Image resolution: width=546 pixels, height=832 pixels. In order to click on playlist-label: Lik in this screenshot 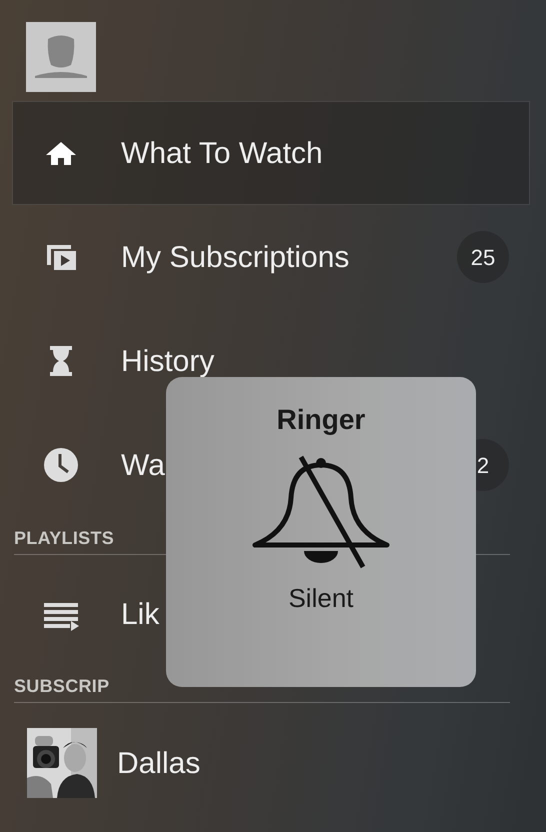, I will do `click(140, 614)`.